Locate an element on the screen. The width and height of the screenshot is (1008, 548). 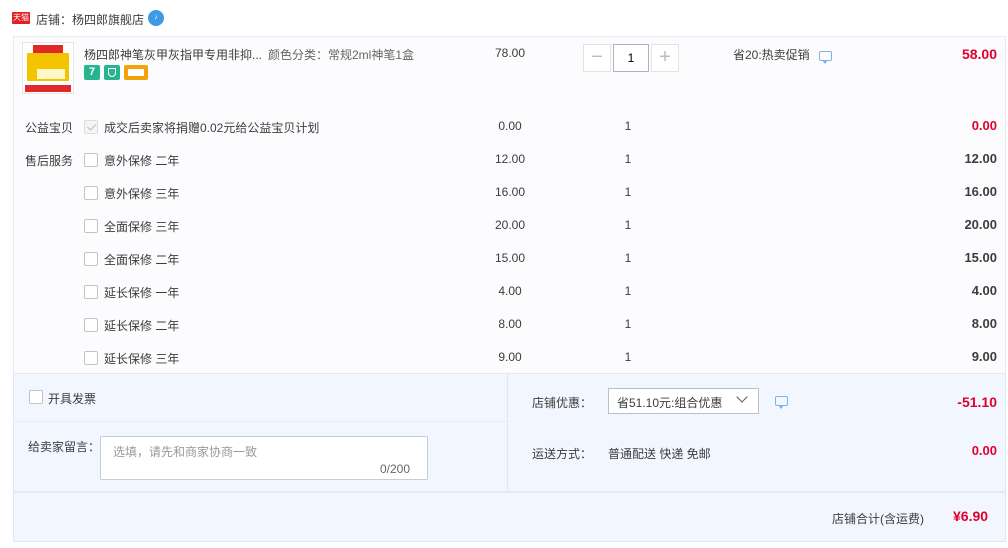
service-subtotal: 9.00 is located at coordinates (984, 356).